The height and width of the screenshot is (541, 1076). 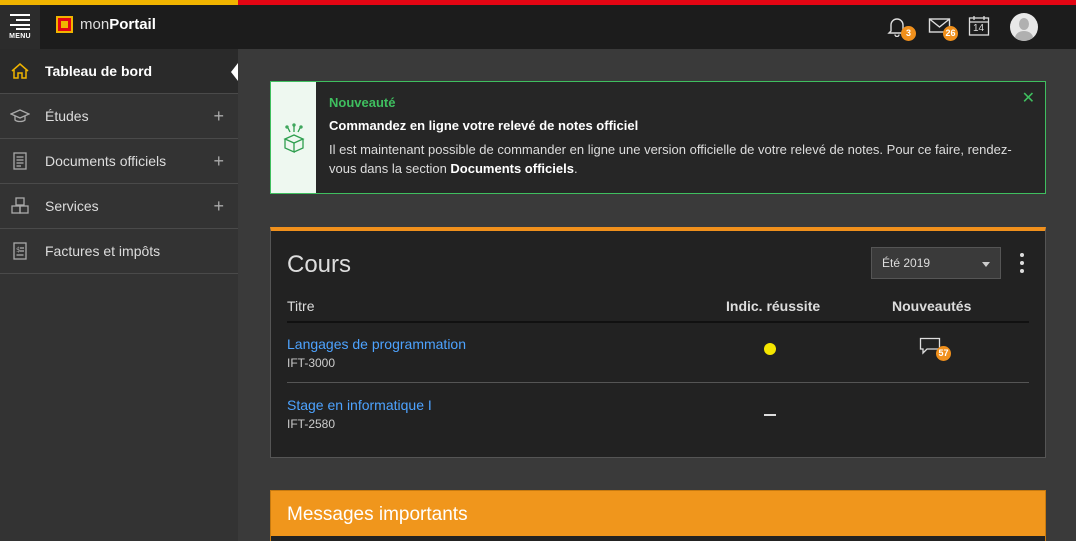 What do you see at coordinates (932, 306) in the screenshot?
I see `column-header-news: Nouveautés` at bounding box center [932, 306].